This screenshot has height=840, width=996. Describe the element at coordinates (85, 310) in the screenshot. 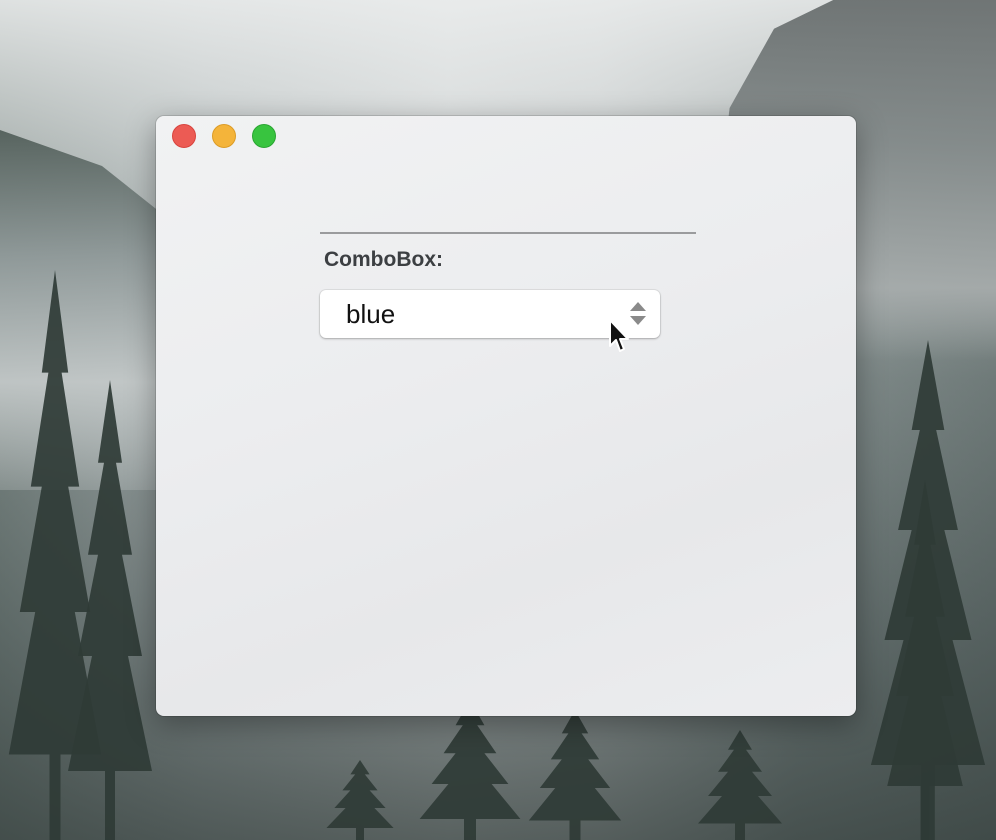

I see `wallpaper-cliff-left` at that location.